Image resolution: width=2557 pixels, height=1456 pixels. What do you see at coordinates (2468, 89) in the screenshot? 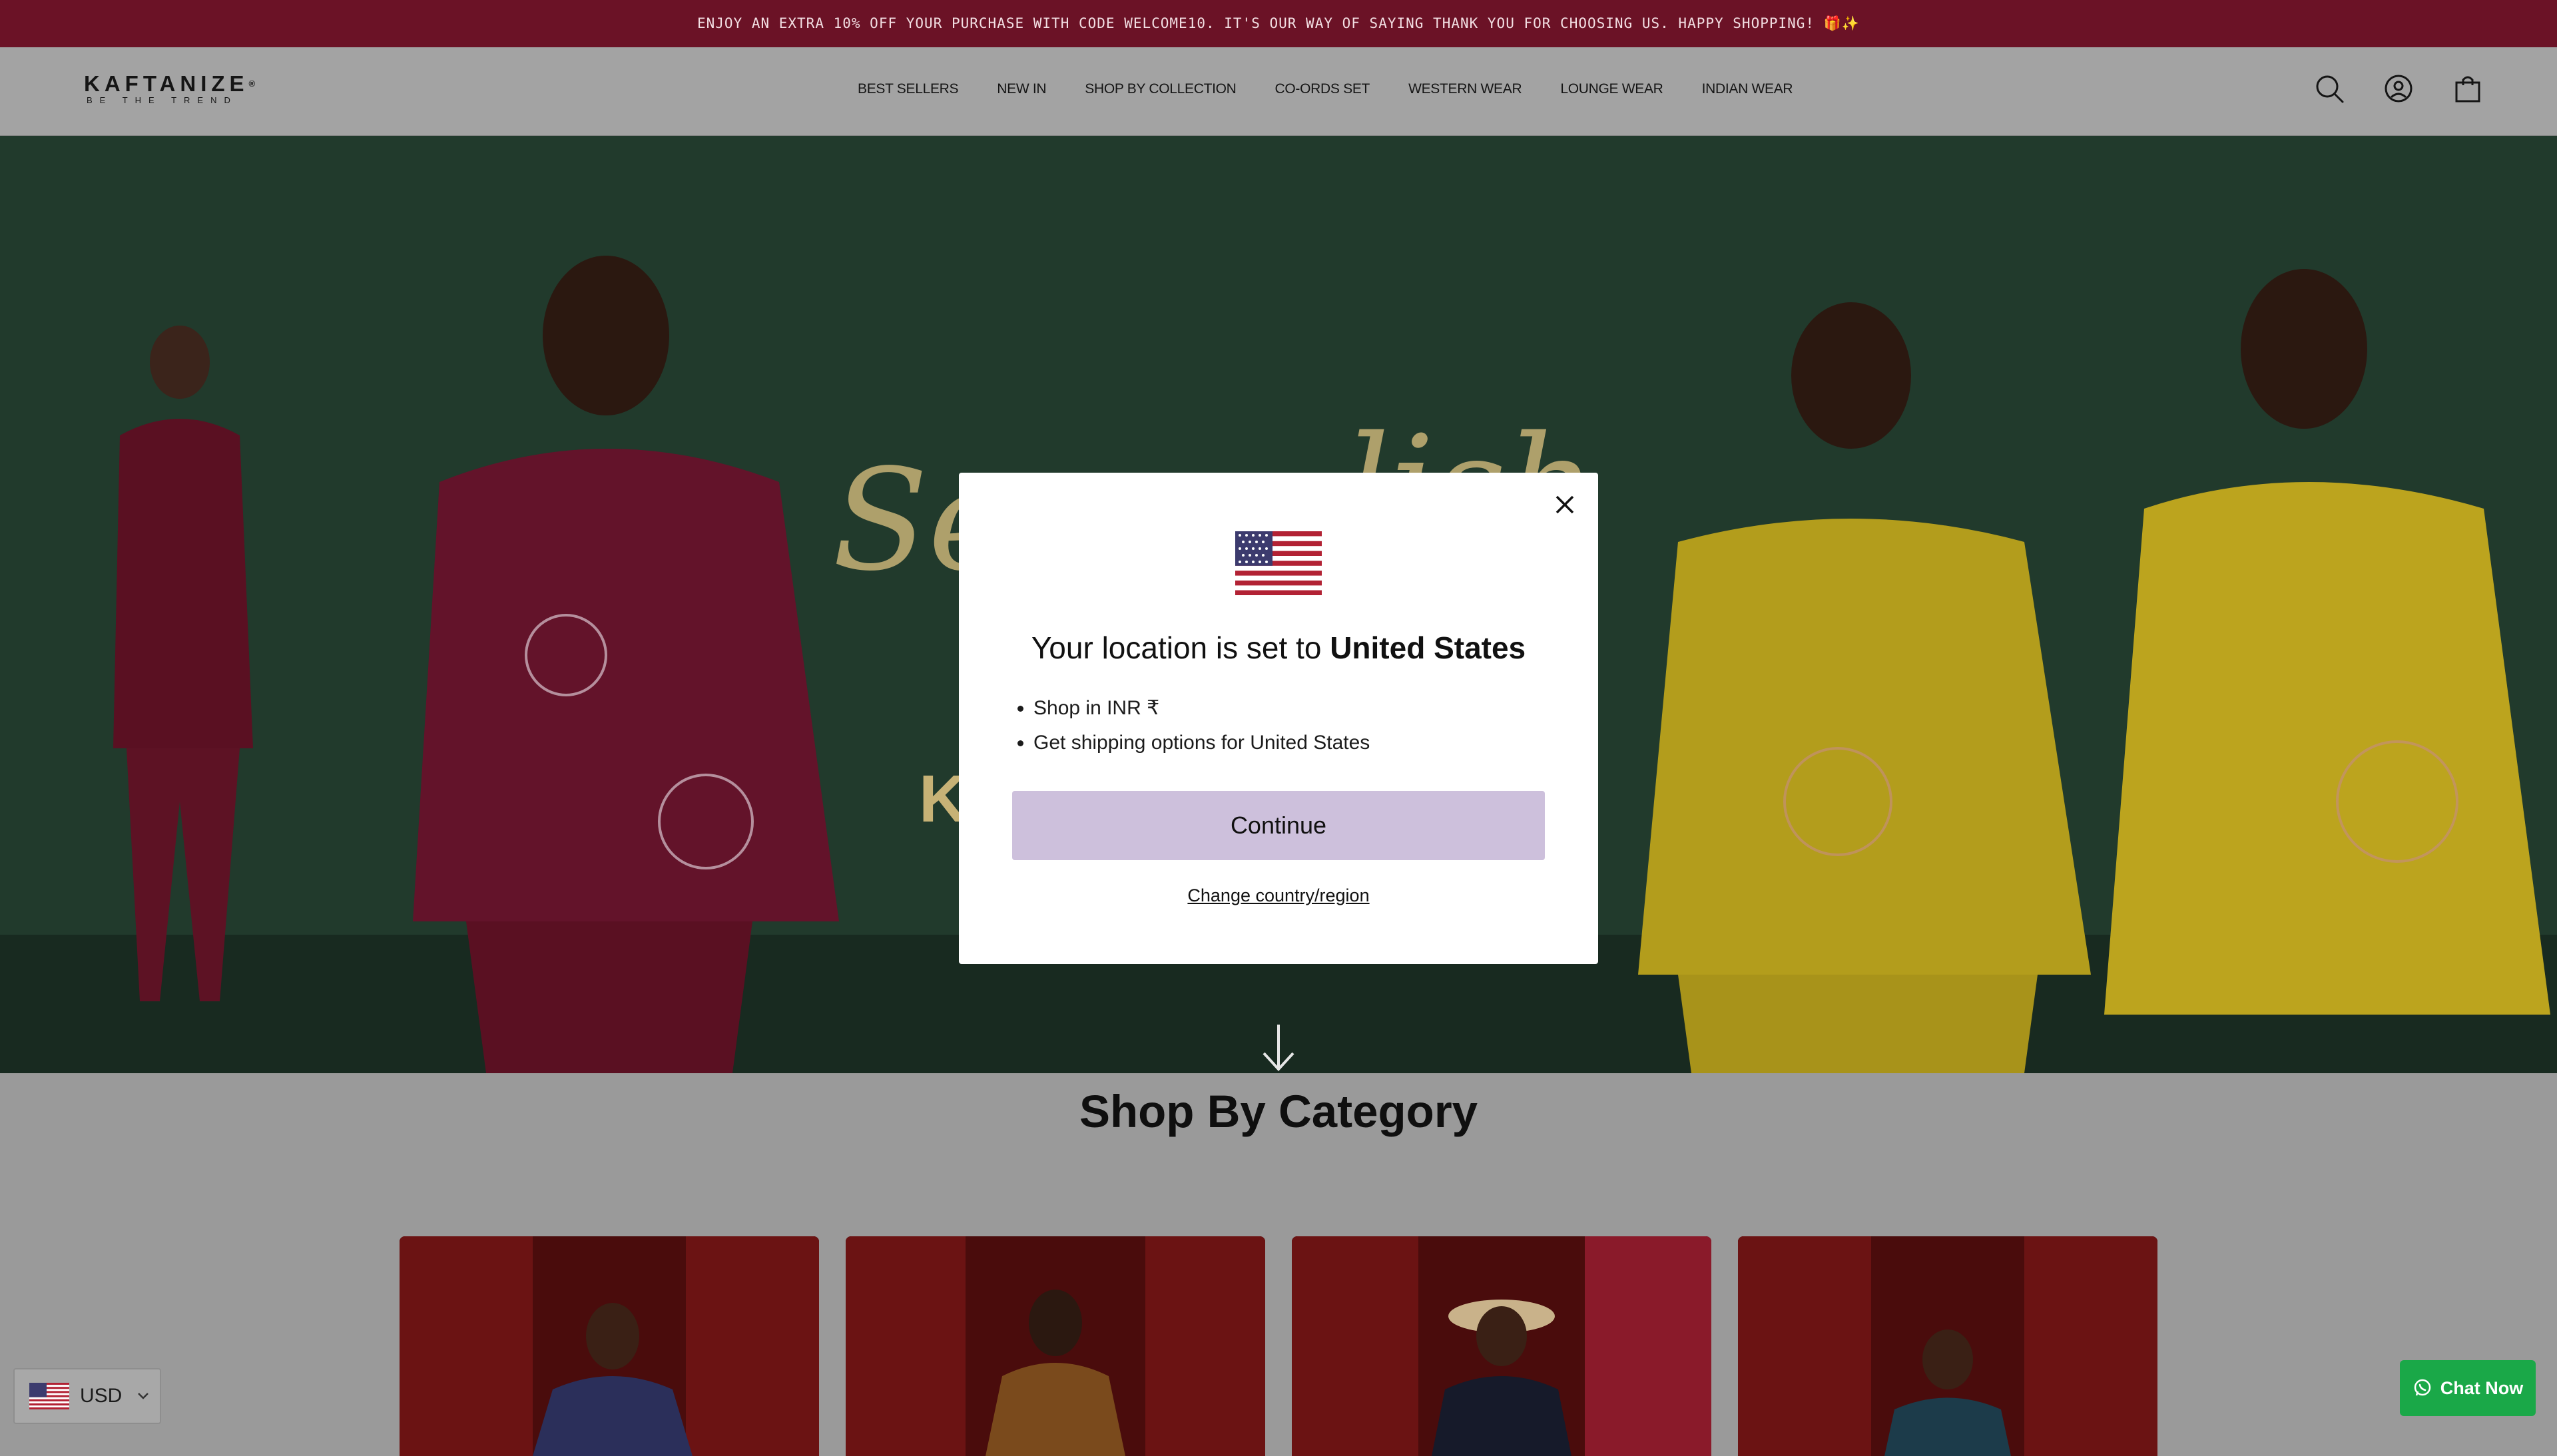
I see `cart-icon` at bounding box center [2468, 89].